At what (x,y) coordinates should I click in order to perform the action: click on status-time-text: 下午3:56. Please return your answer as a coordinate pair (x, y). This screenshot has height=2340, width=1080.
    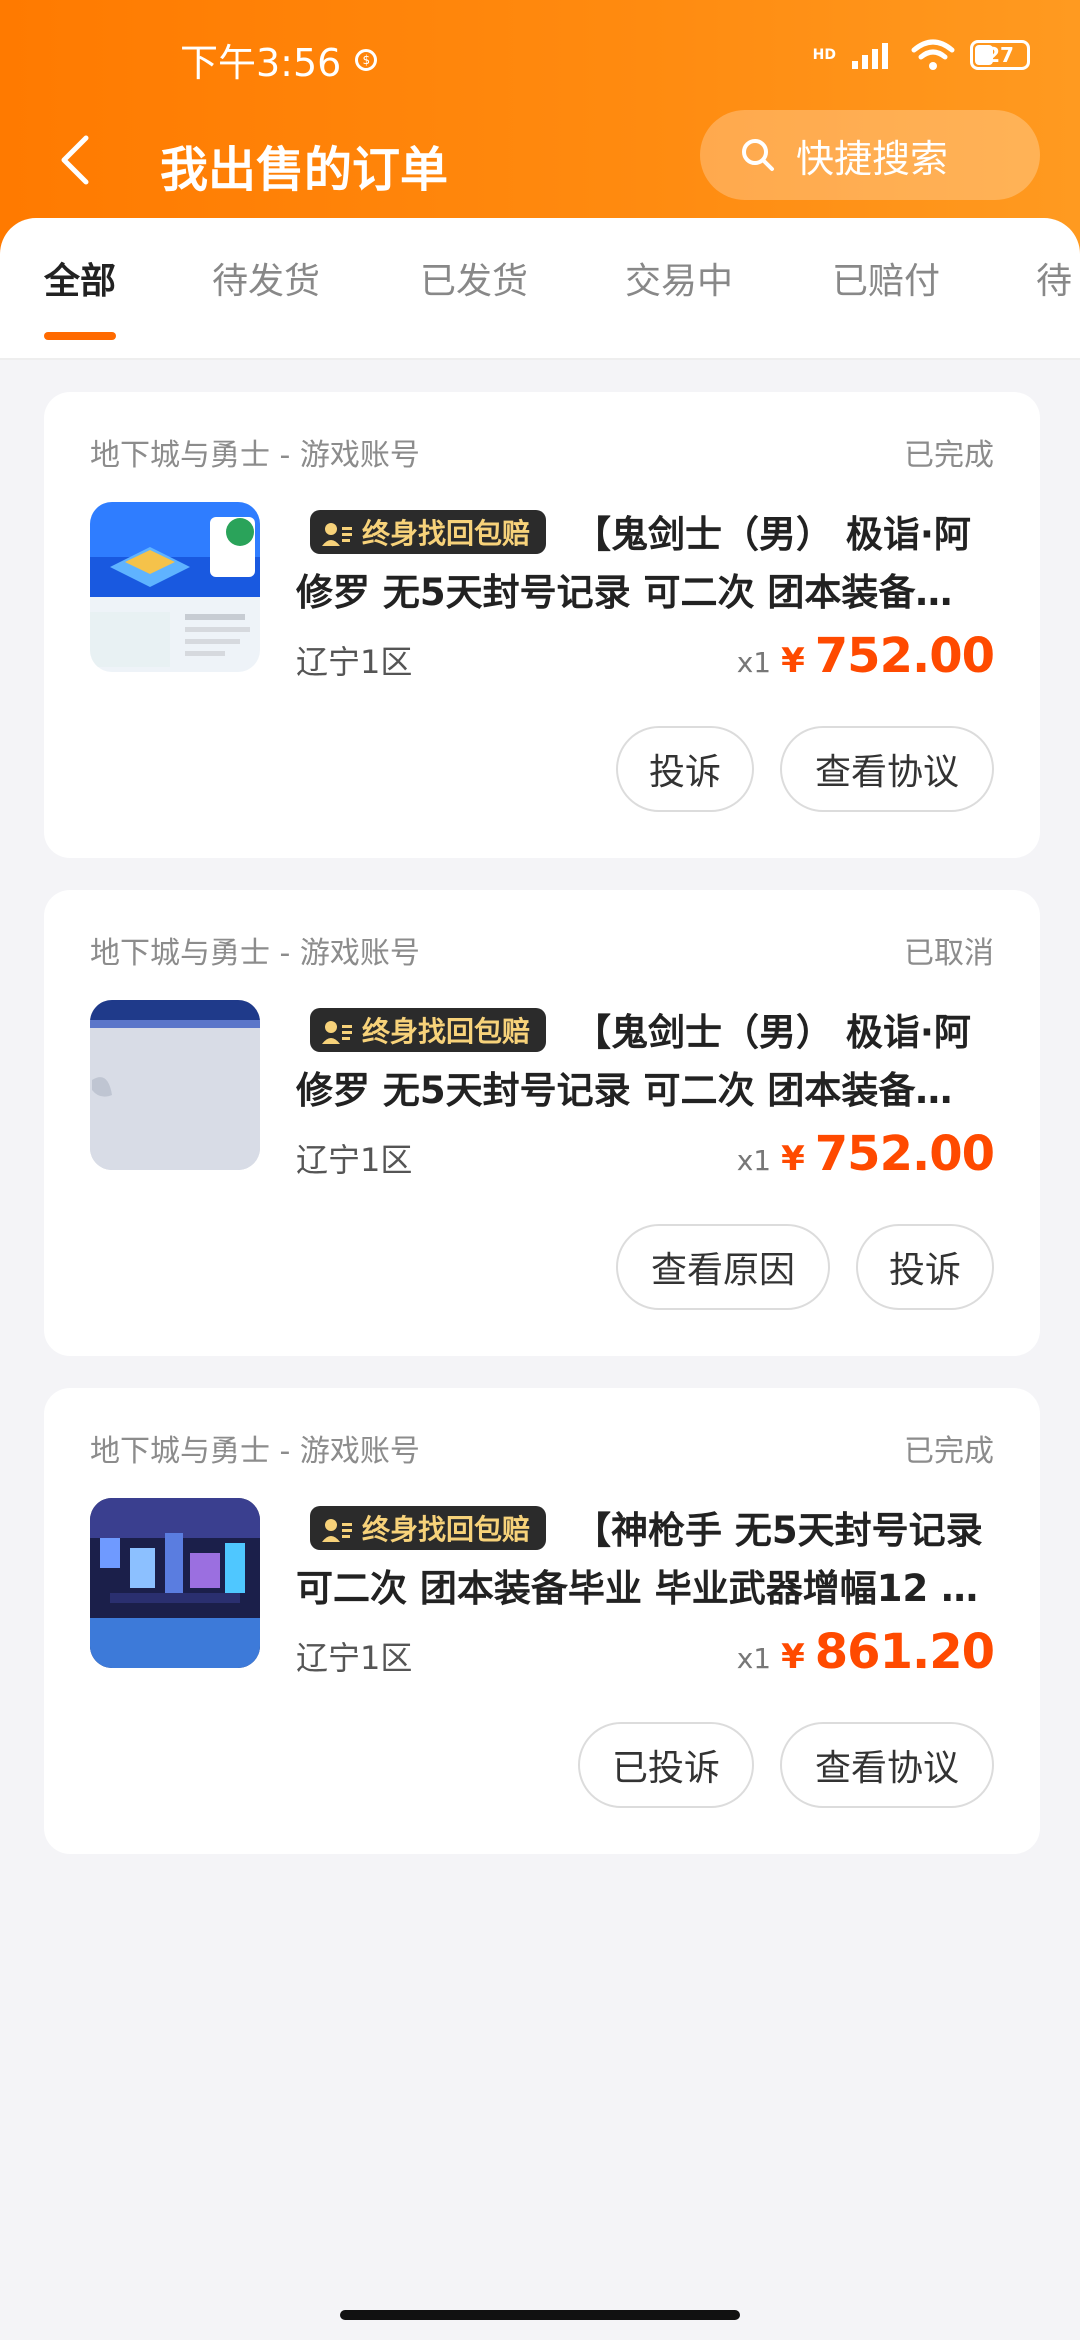
    Looking at the image, I should click on (261, 63).